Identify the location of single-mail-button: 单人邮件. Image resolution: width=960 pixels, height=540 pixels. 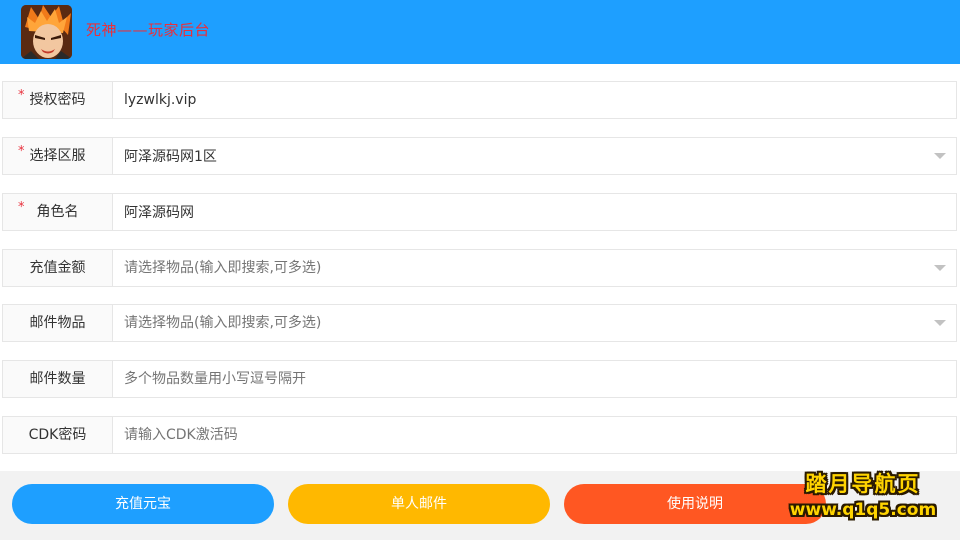
(419, 504).